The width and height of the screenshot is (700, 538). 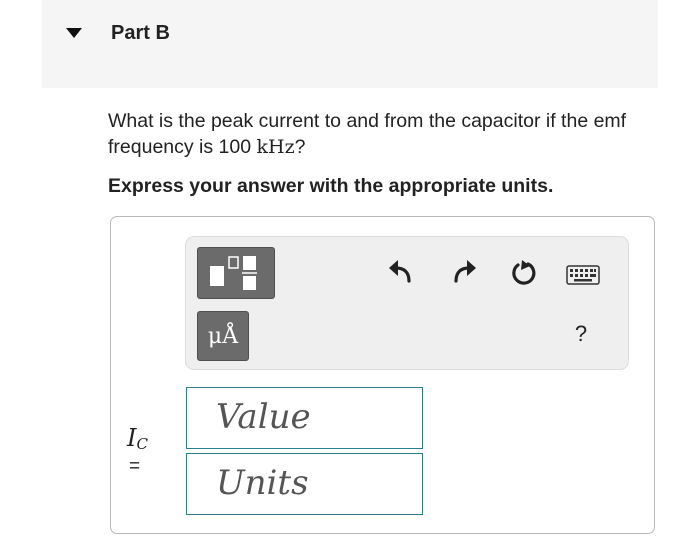 I want to click on templates-button, so click(x=236, y=273).